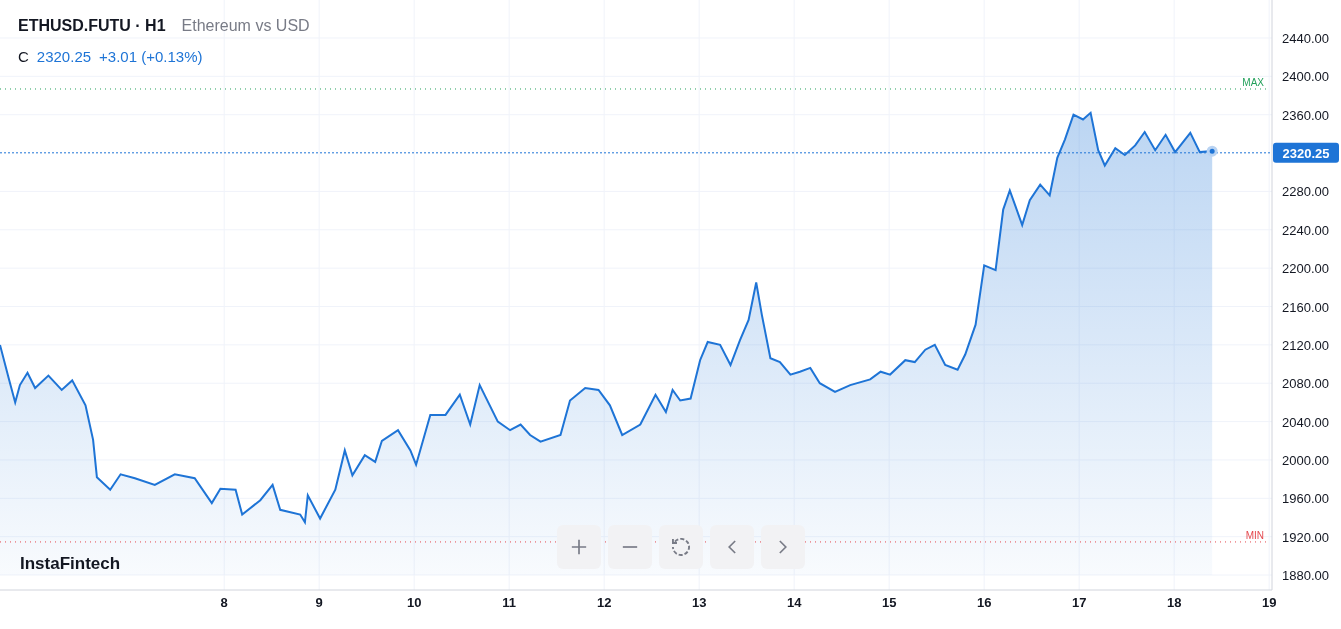  What do you see at coordinates (64, 57) in the screenshot?
I see `close-price: 2320.25` at bounding box center [64, 57].